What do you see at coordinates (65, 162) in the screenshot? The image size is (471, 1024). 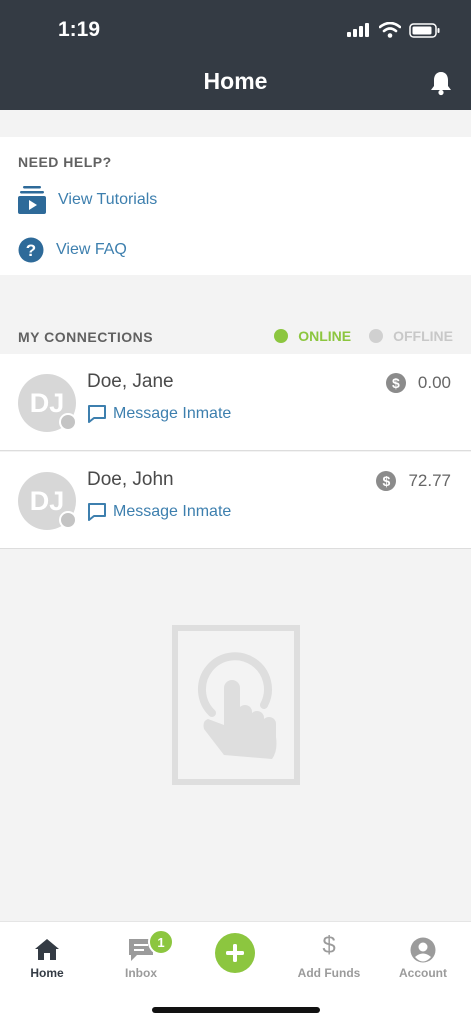 I see `need-help-label: NEED HELP?` at bounding box center [65, 162].